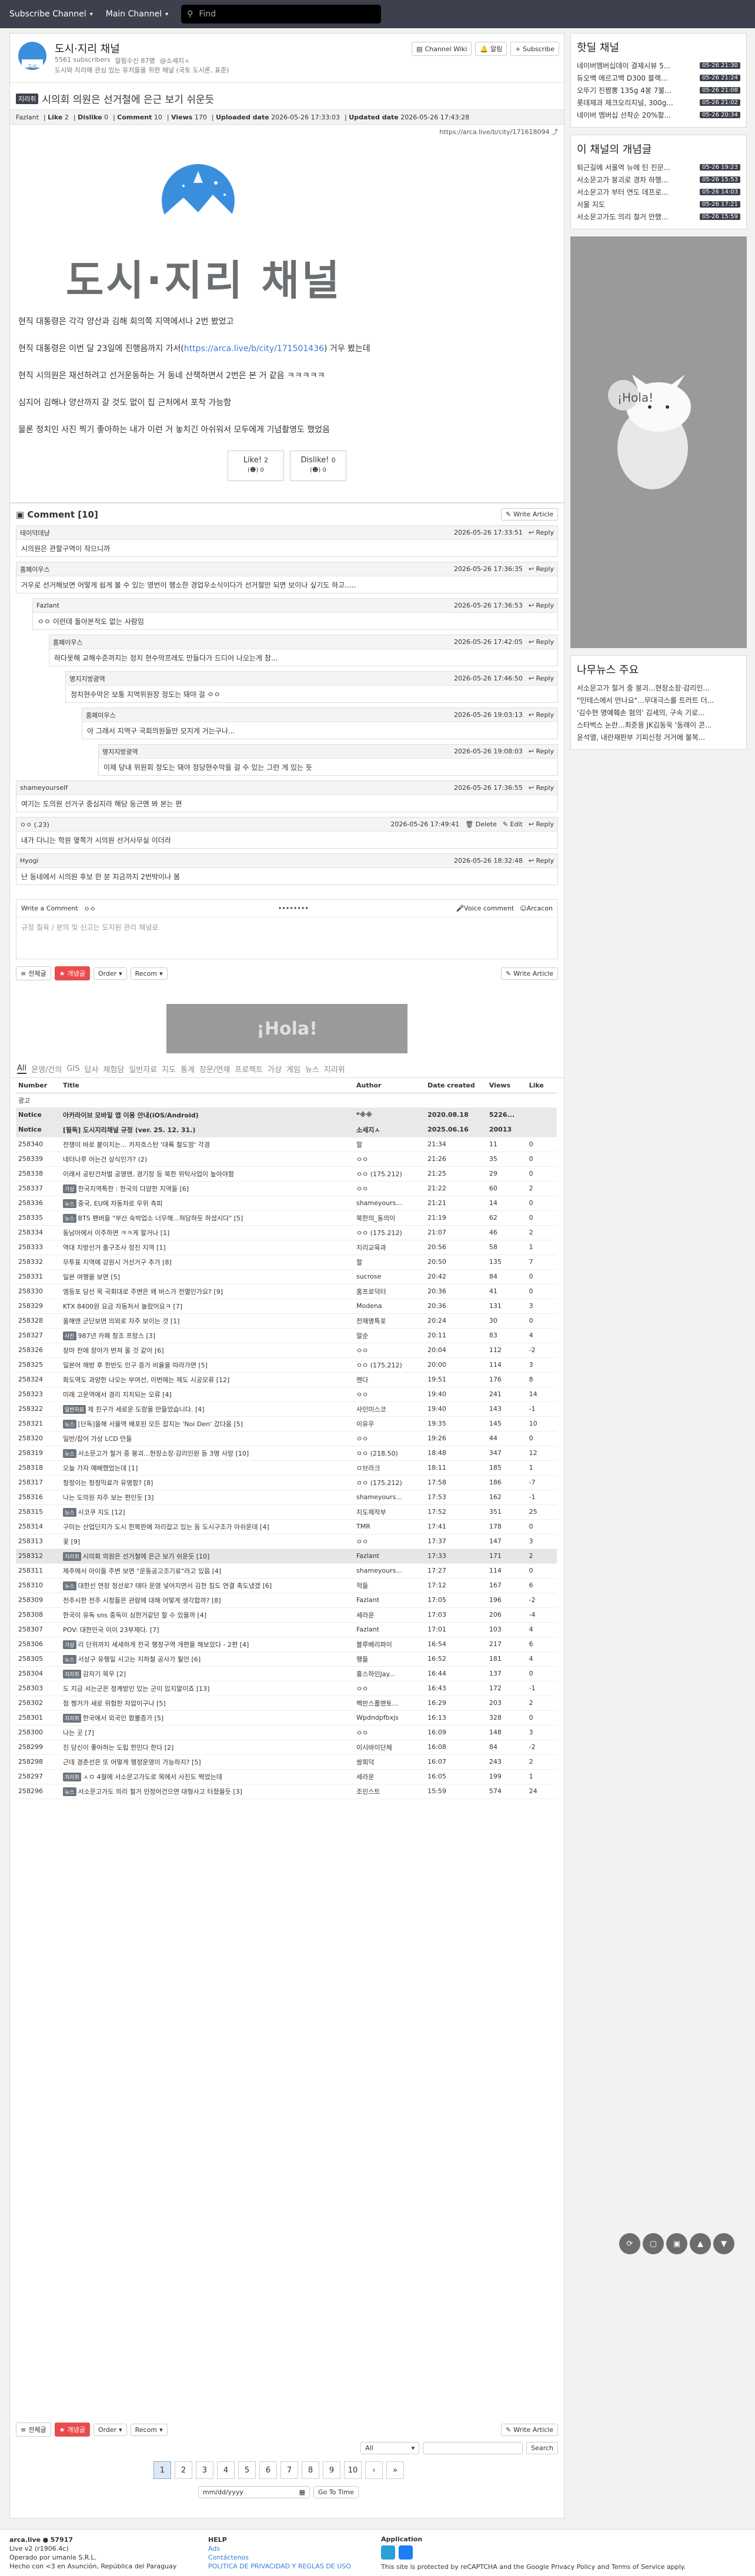  What do you see at coordinates (389, 1276) in the screenshot?
I see `row-author: sucrose` at bounding box center [389, 1276].